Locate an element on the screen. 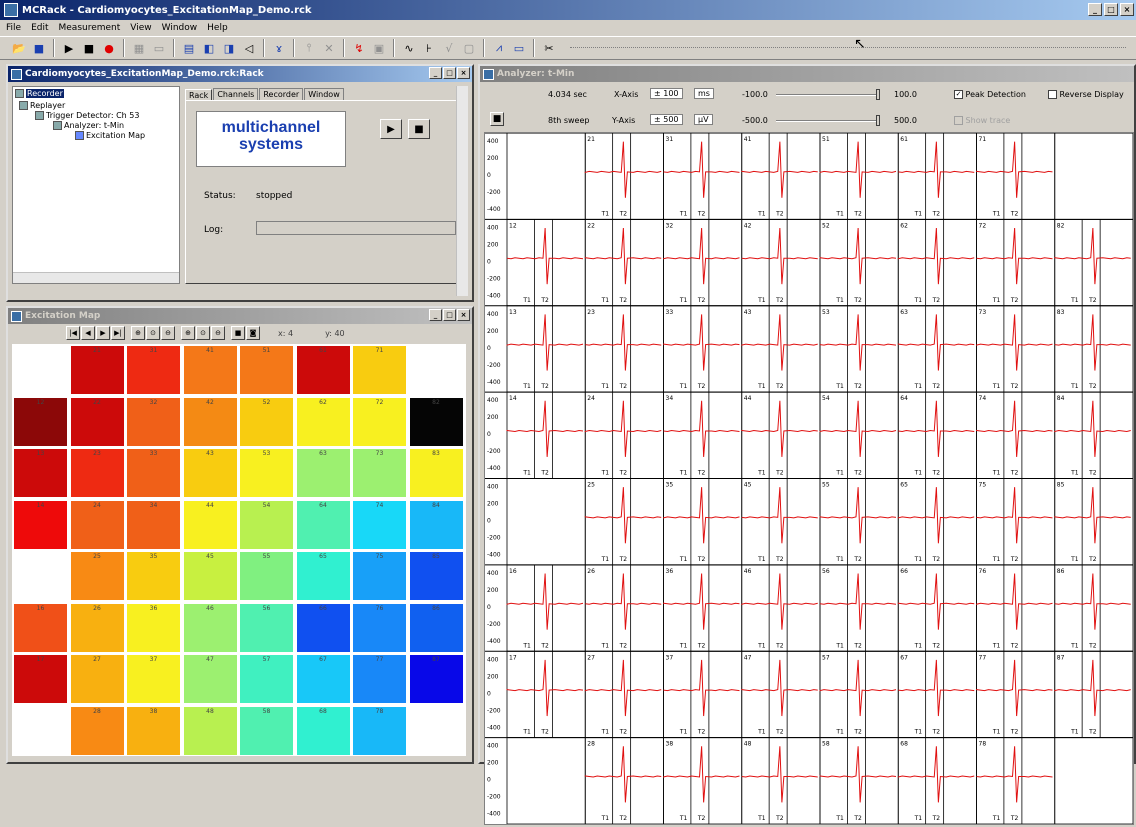 This screenshot has width=1136, height=827. window-icon: ▭ is located at coordinates (519, 48).